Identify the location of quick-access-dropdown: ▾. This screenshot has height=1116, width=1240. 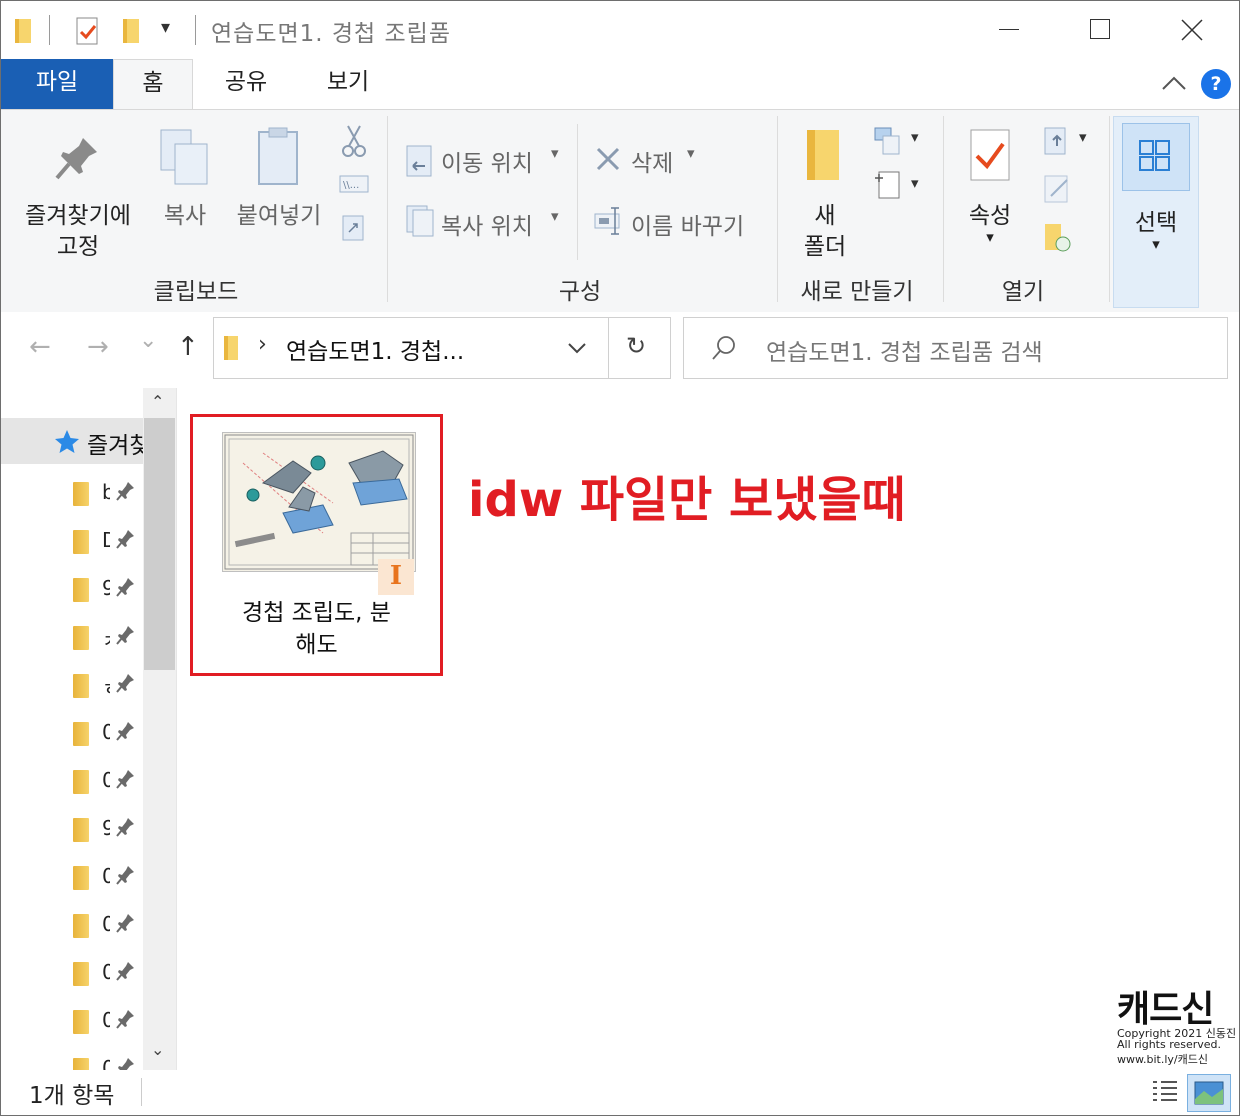
(165, 27).